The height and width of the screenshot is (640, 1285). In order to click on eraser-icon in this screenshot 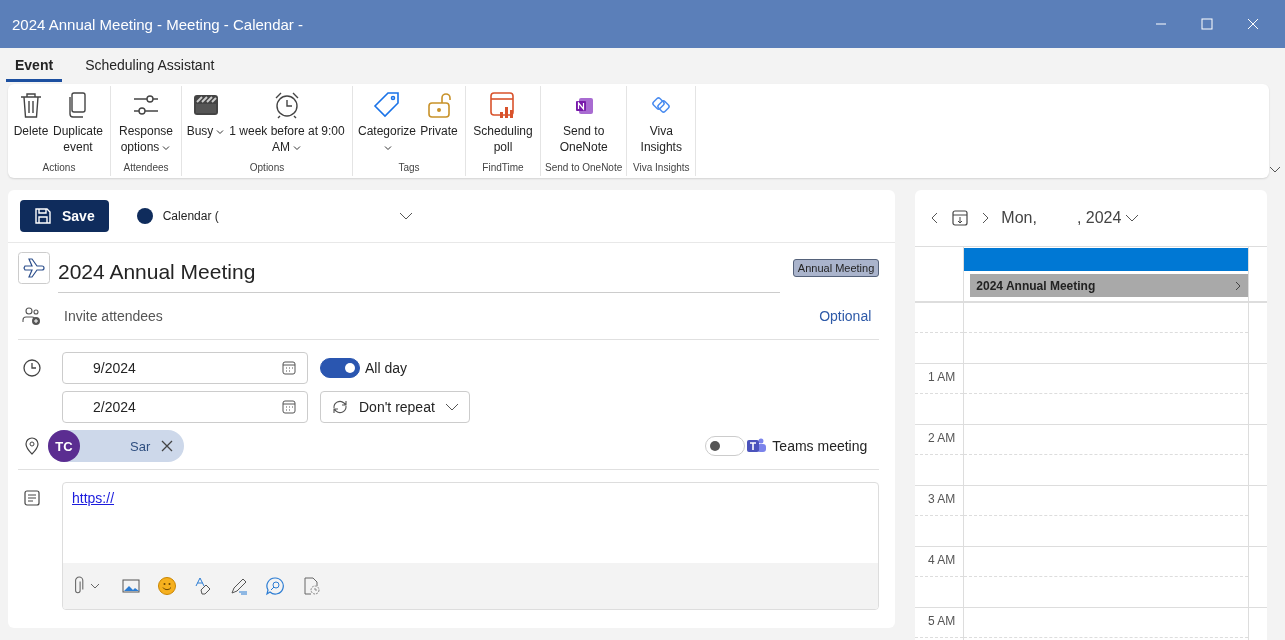, I will do `click(203, 586)`.